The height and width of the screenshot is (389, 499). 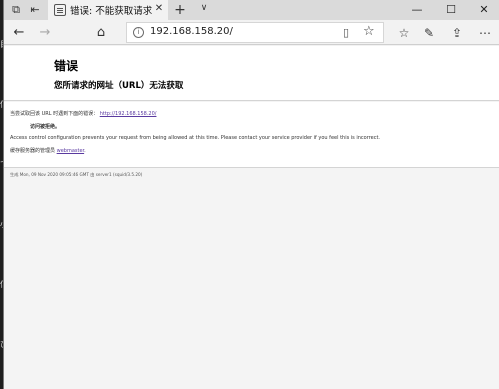 What do you see at coordinates (404, 33) in the screenshot?
I see `favorites-hub-icon: ☆` at bounding box center [404, 33].